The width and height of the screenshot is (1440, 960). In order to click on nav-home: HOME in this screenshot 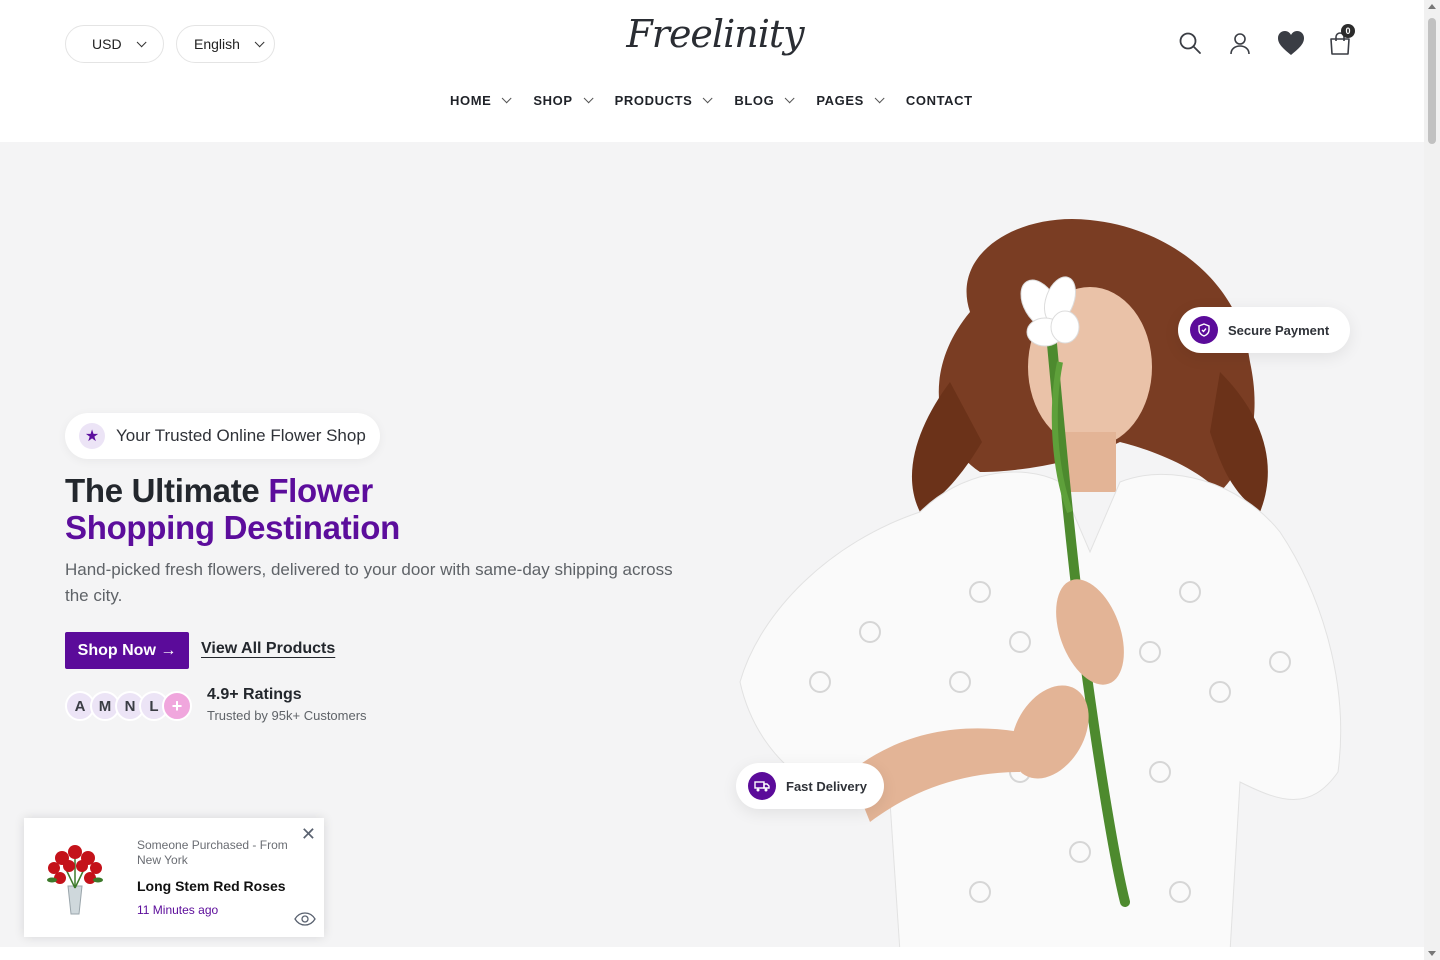, I will do `click(481, 100)`.